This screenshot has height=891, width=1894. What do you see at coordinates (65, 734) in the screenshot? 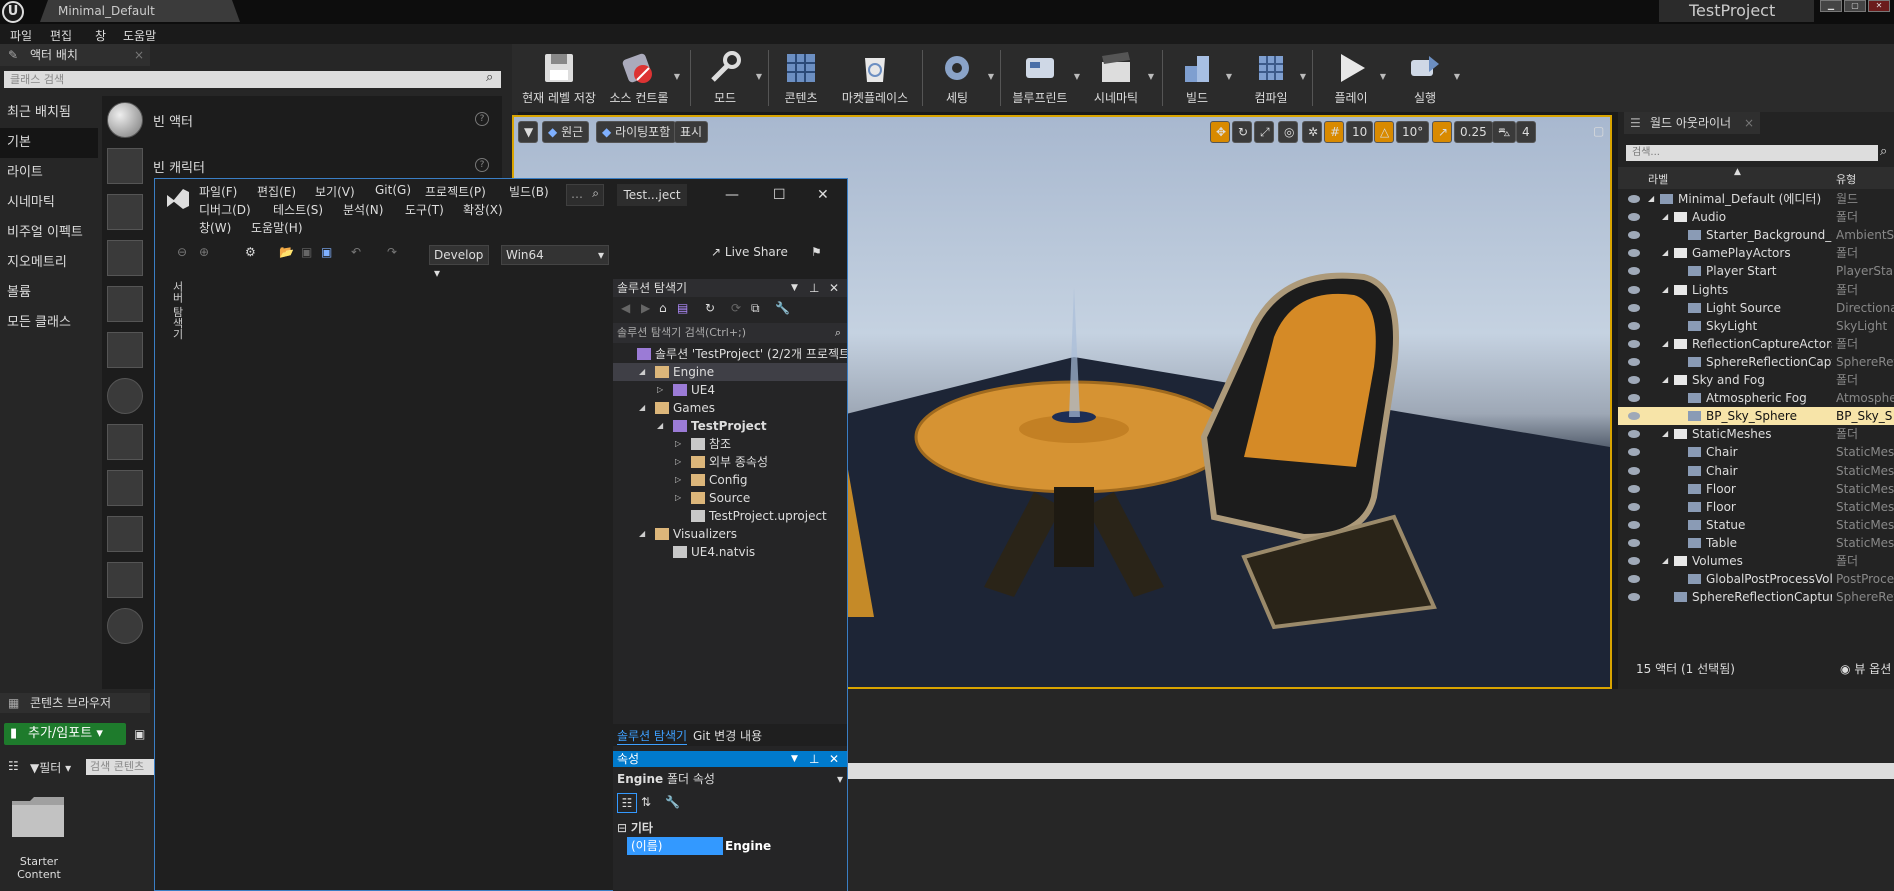
I see `add-import-button: ▮ 추가/임포트 ▾` at bounding box center [65, 734].